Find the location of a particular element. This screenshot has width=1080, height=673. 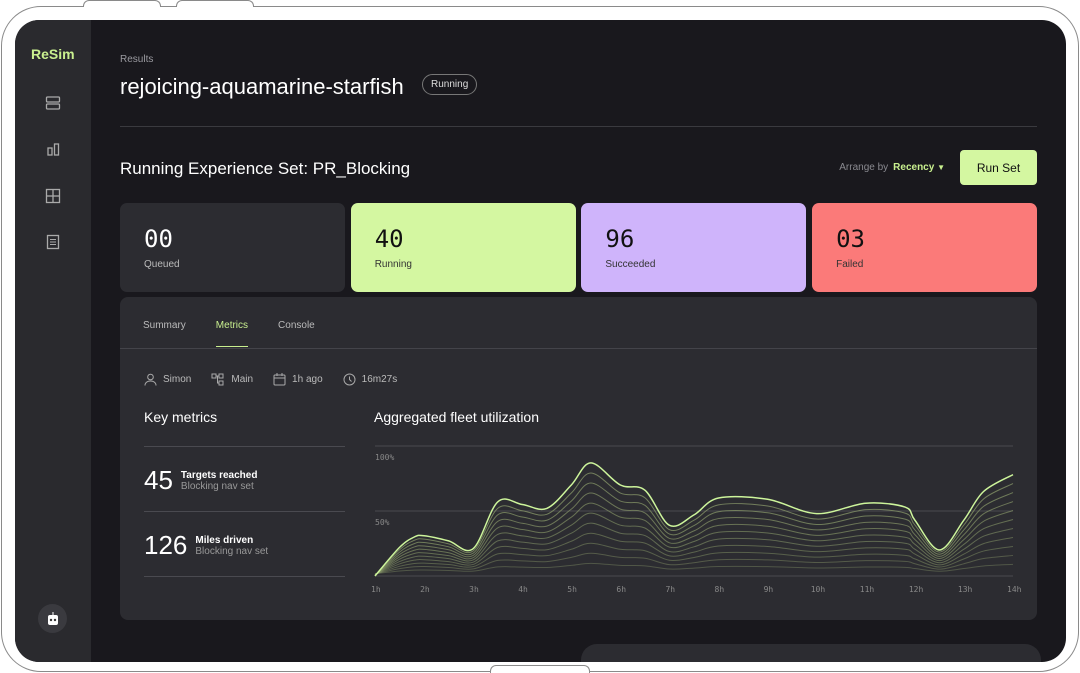

x-tick-label: 7h is located at coordinates (670, 589).